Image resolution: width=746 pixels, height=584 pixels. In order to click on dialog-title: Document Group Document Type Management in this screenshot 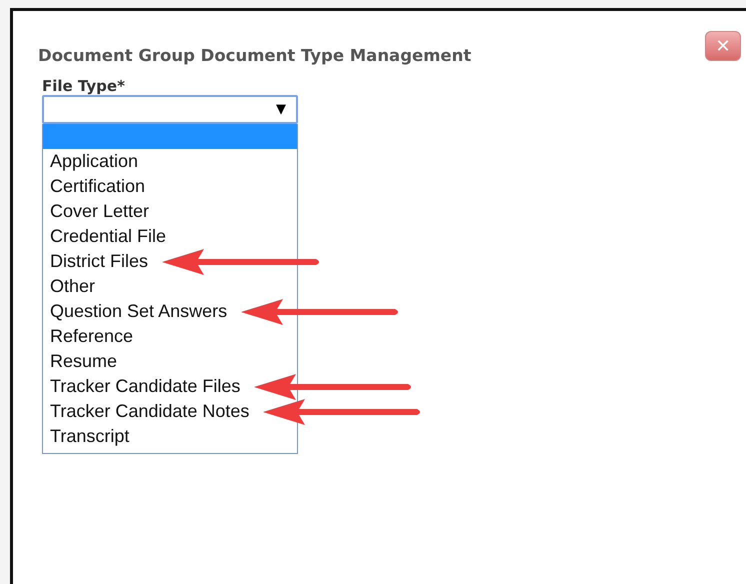, I will do `click(255, 55)`.